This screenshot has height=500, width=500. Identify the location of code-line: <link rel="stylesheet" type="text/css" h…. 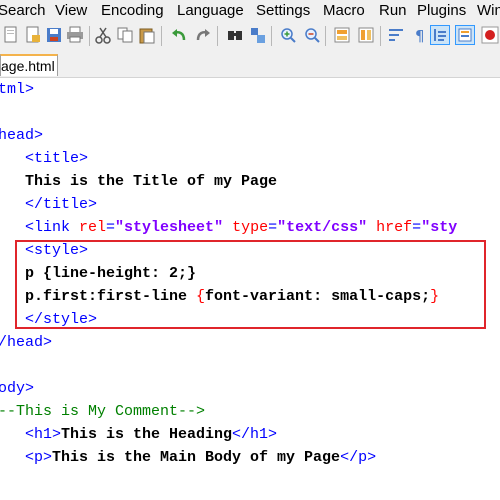
(241, 227).